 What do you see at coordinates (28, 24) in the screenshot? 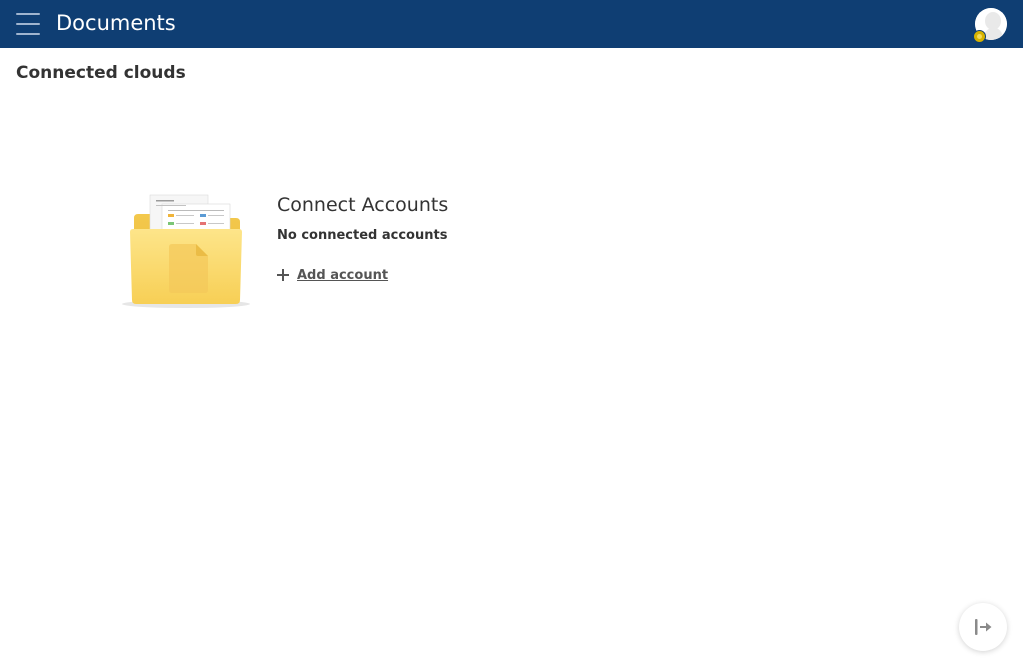
I see `menu-button` at bounding box center [28, 24].